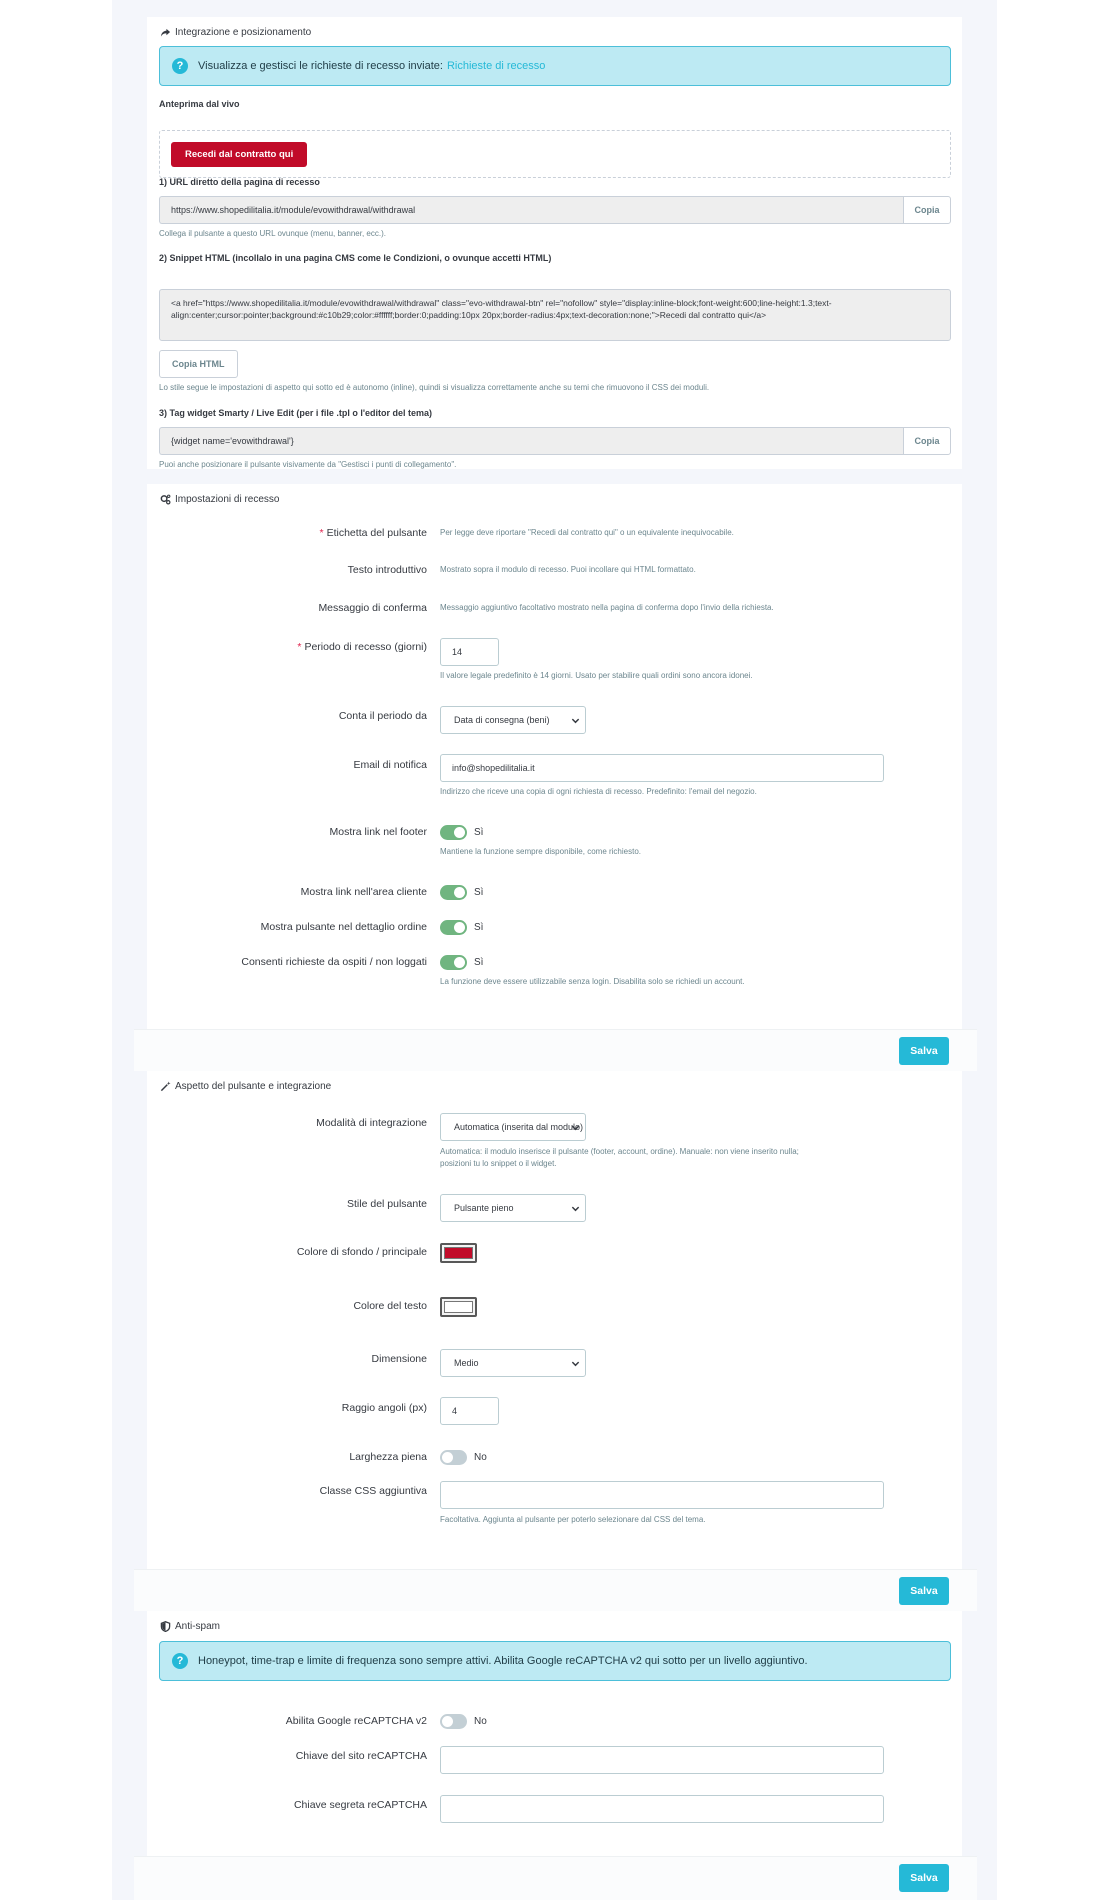  What do you see at coordinates (372, 608) in the screenshot?
I see `confirm-message-label: Messaggio di conferma` at bounding box center [372, 608].